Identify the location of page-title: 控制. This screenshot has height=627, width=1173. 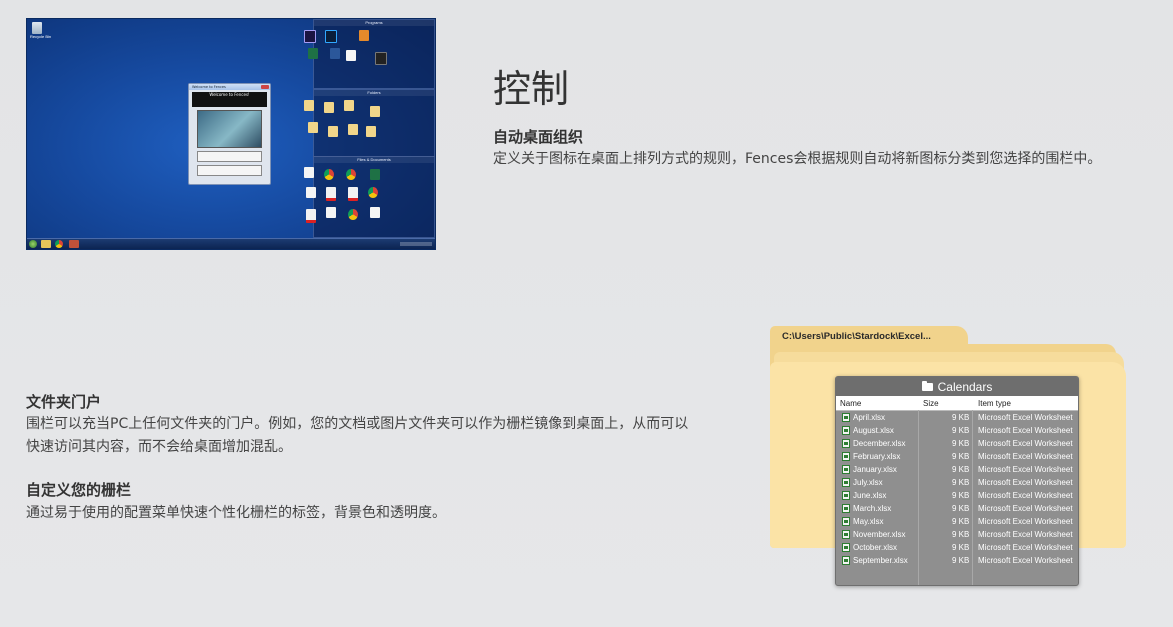
(531, 89).